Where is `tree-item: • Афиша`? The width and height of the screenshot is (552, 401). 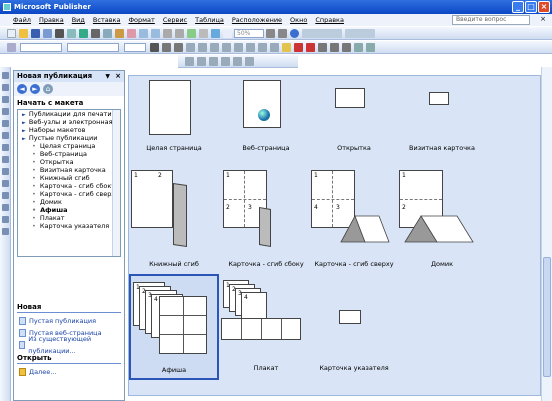
tree-item: • Афиша is located at coordinates (69, 210).